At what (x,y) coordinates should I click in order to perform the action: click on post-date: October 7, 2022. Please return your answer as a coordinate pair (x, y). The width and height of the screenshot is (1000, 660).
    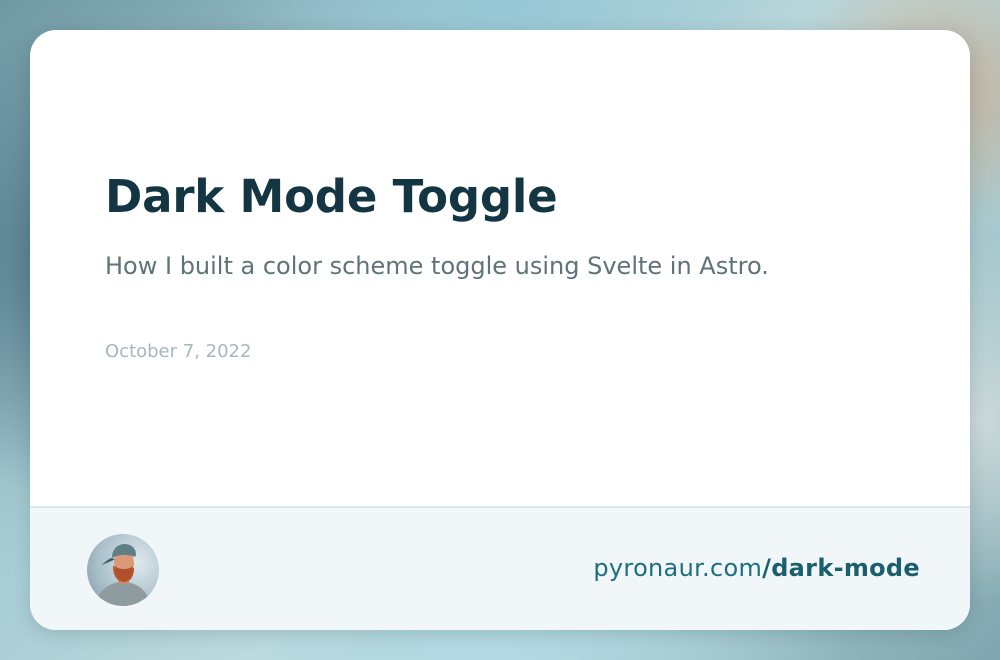
    Looking at the image, I should click on (178, 351).